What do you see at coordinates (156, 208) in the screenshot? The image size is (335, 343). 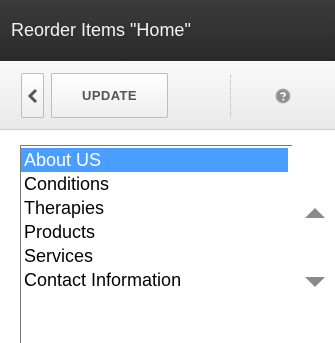 I see `list-item: Therapies` at bounding box center [156, 208].